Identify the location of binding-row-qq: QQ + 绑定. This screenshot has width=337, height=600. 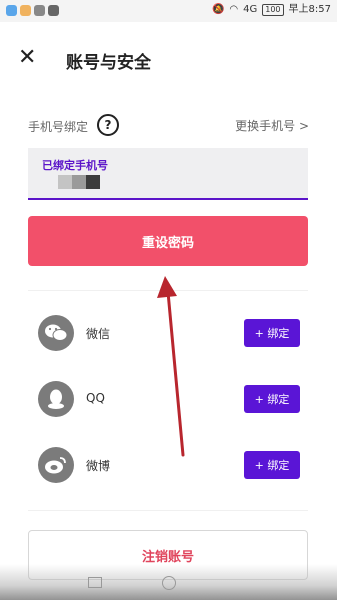
(169, 399).